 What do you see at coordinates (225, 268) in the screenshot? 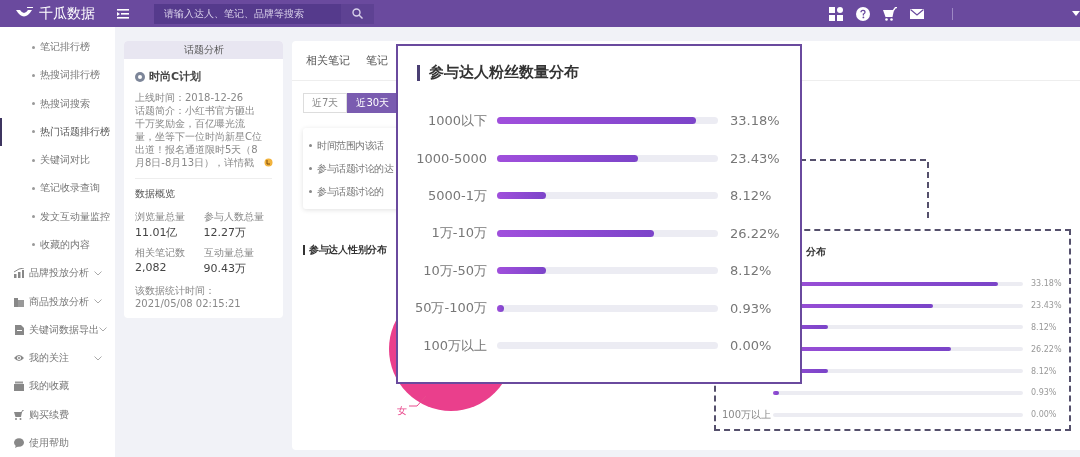
I see `stat-value: 90.43万` at bounding box center [225, 268].